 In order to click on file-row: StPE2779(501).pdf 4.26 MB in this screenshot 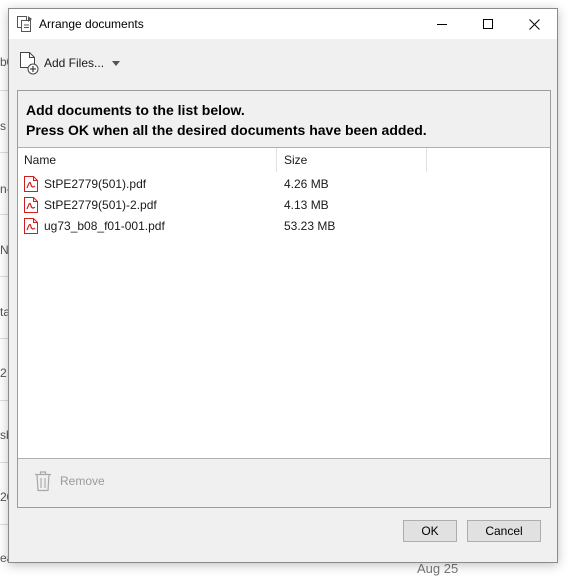, I will do `click(284, 184)`.